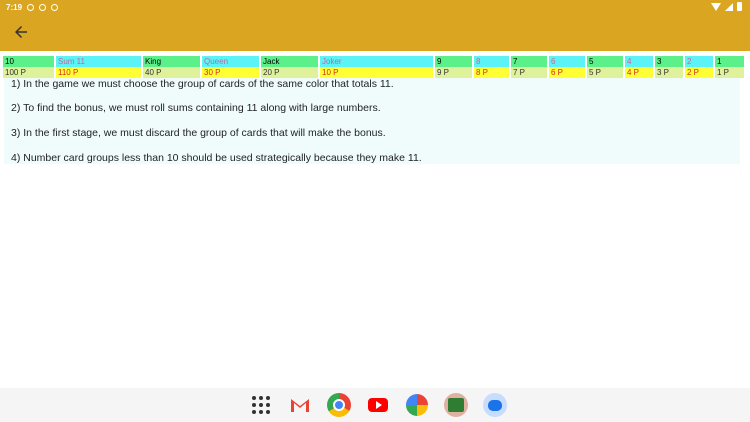 The height and width of the screenshot is (422, 750). What do you see at coordinates (605, 61) in the screenshot?
I see `card-header-cell: 5` at bounding box center [605, 61].